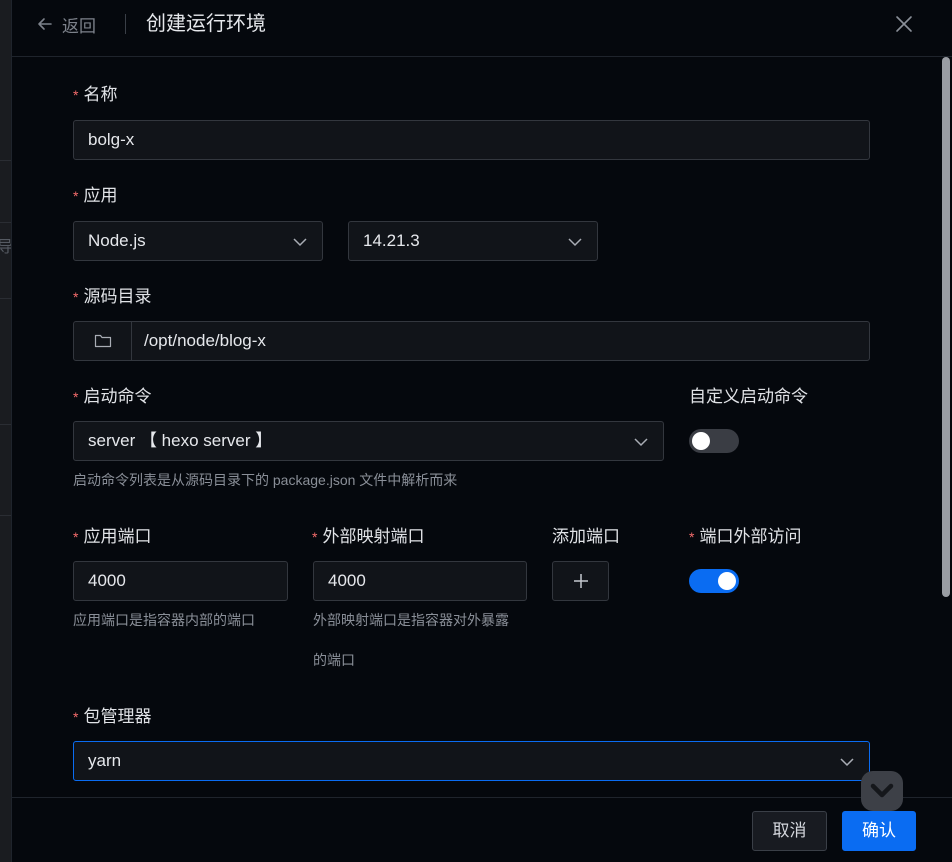 This screenshot has height=862, width=952. I want to click on drawer-title: 创建运行环境, so click(206, 24).